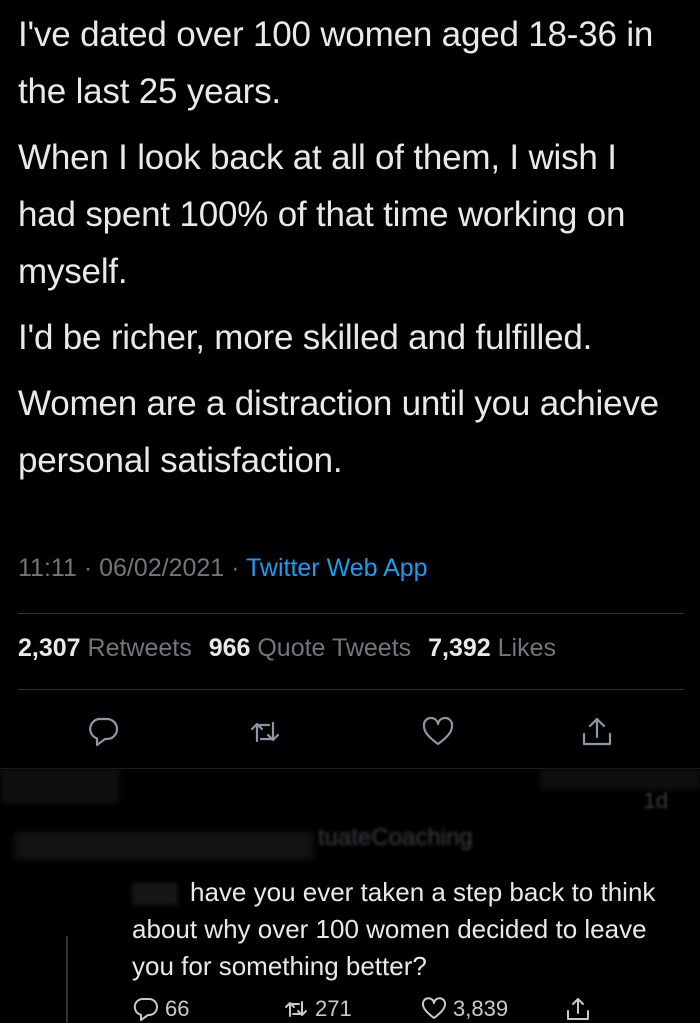 Image resolution: width=700 pixels, height=1023 pixels. I want to click on likes-label: Likes, so click(526, 648).